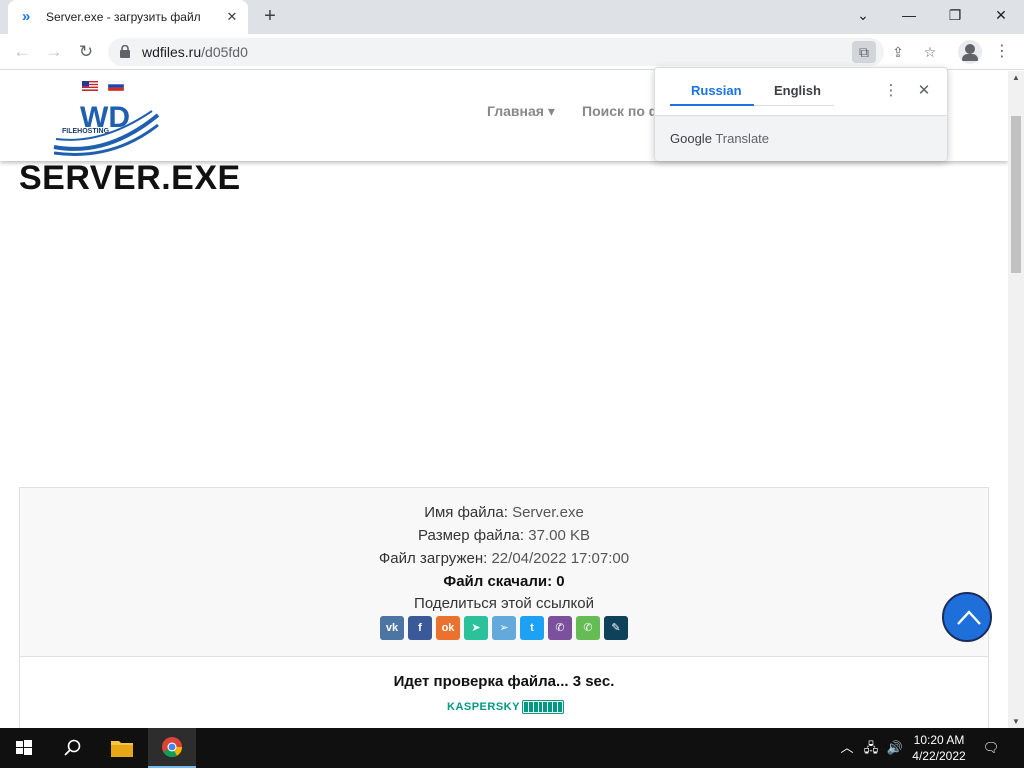 Image resolution: width=1024 pixels, height=773 pixels. I want to click on url-text: wdfiles.ru/d05fd0, so click(195, 52).